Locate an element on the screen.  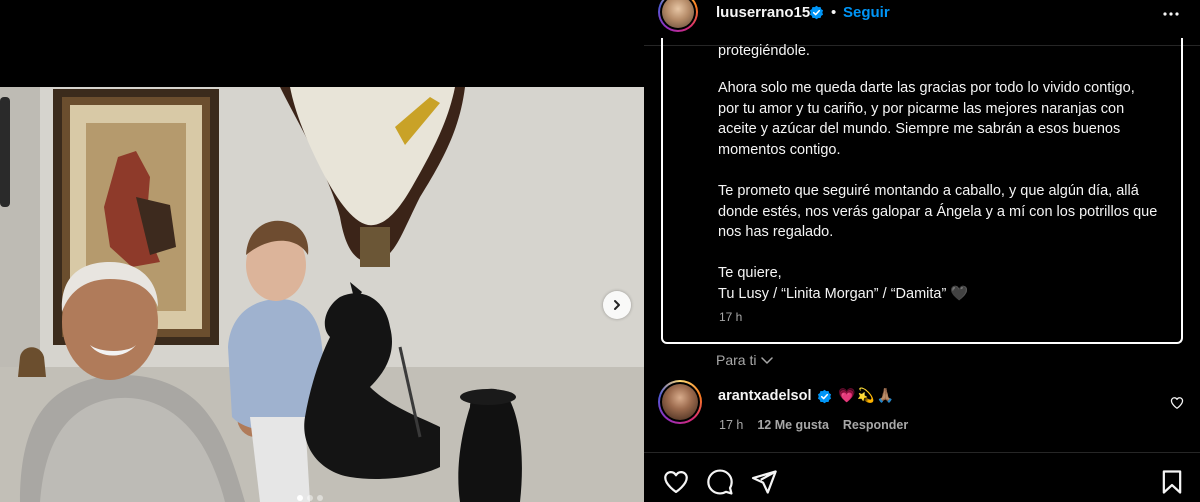
caption-timestamp: 17 h is located at coordinates (730, 317).